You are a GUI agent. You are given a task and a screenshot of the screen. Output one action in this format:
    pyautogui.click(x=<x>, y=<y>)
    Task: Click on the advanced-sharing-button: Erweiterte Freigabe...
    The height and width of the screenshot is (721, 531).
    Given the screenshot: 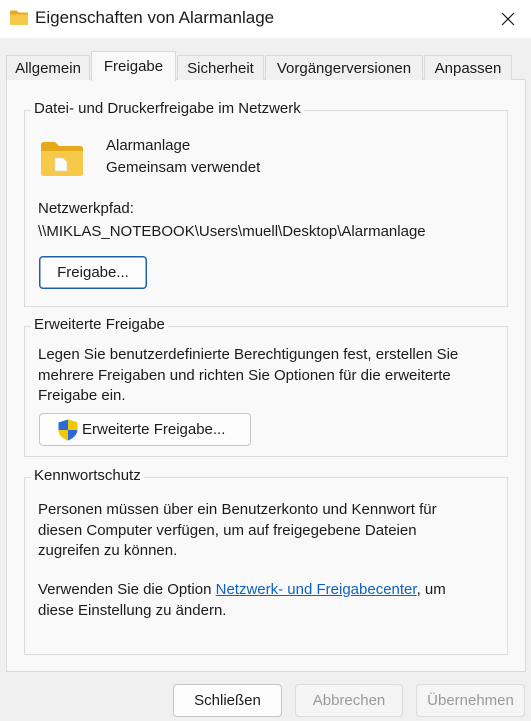 What is the action you would take?
    pyautogui.click(x=145, y=429)
    